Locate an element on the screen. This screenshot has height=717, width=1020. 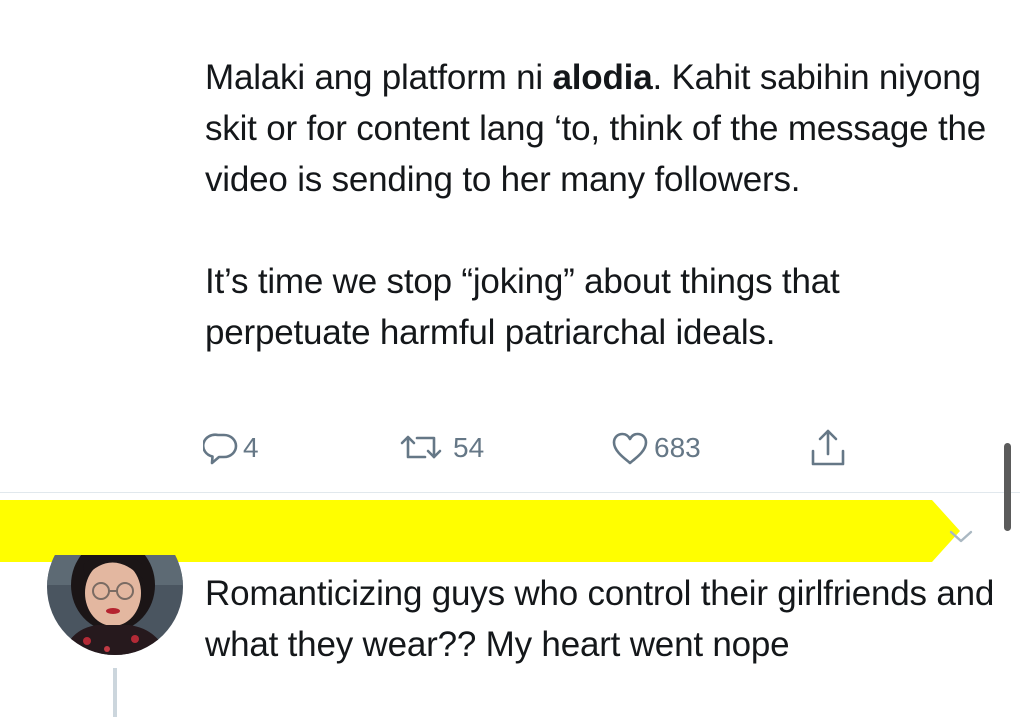
like-button: 683 is located at coordinates (655, 448).